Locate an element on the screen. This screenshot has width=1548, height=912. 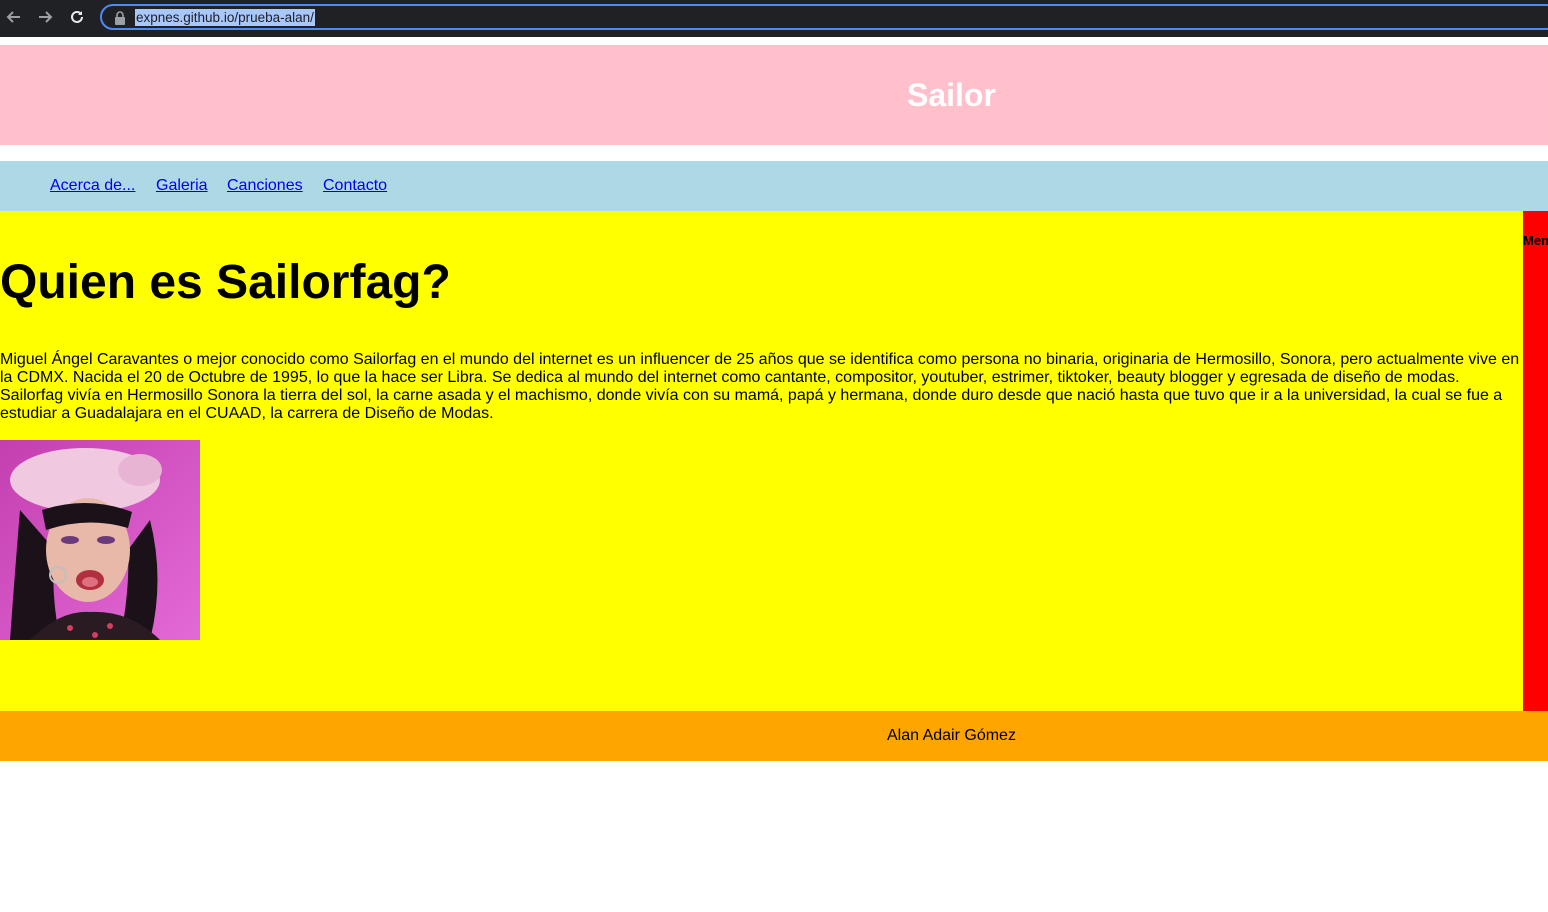
forward-arrow-icon is located at coordinates (45, 17).